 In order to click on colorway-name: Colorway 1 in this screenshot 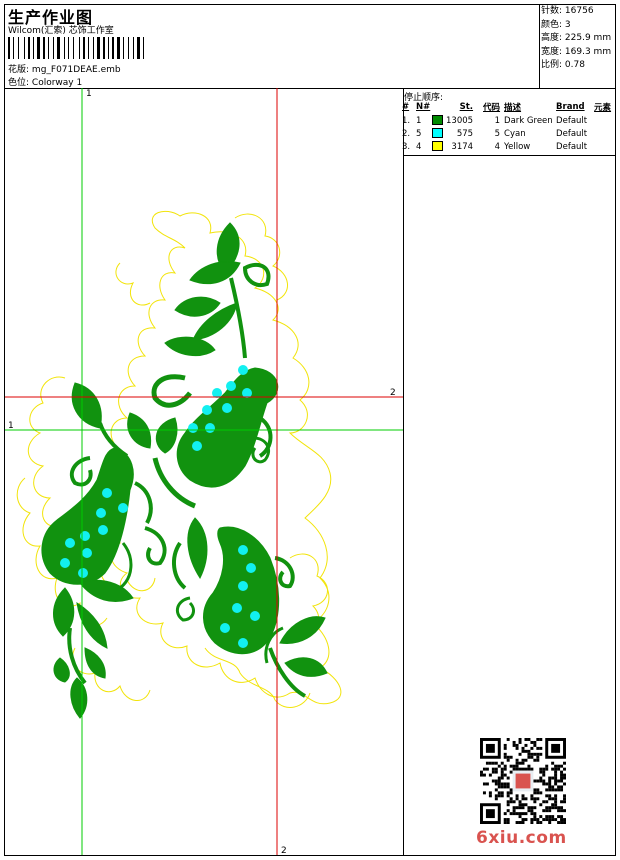, I will do `click(57, 83)`.